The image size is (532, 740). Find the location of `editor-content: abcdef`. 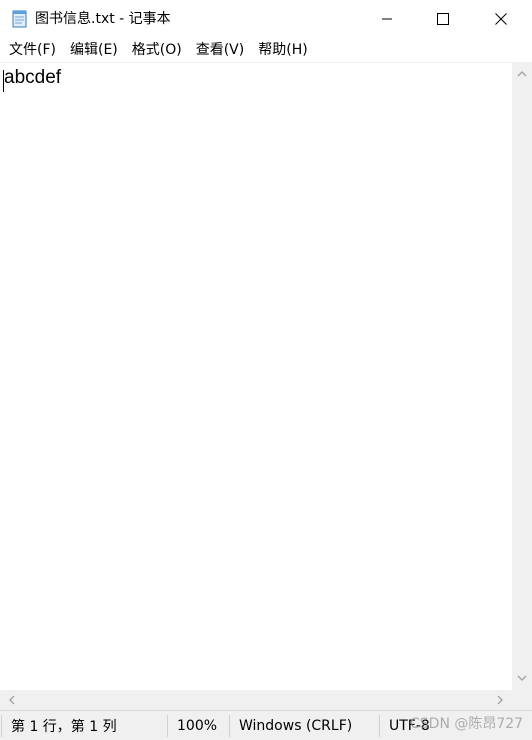

editor-content: abcdef is located at coordinates (33, 77).